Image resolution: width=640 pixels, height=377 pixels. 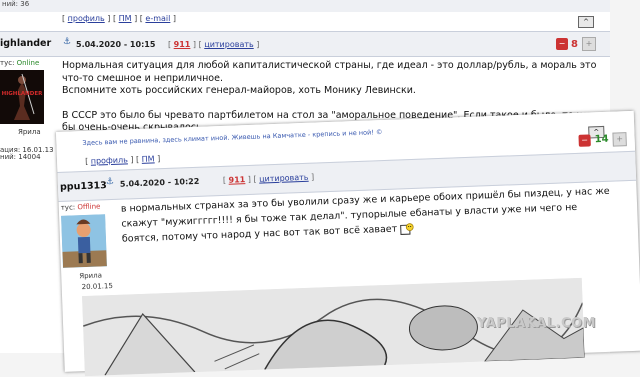 I want to click on scroll-up-button: ^, so click(x=586, y=22).